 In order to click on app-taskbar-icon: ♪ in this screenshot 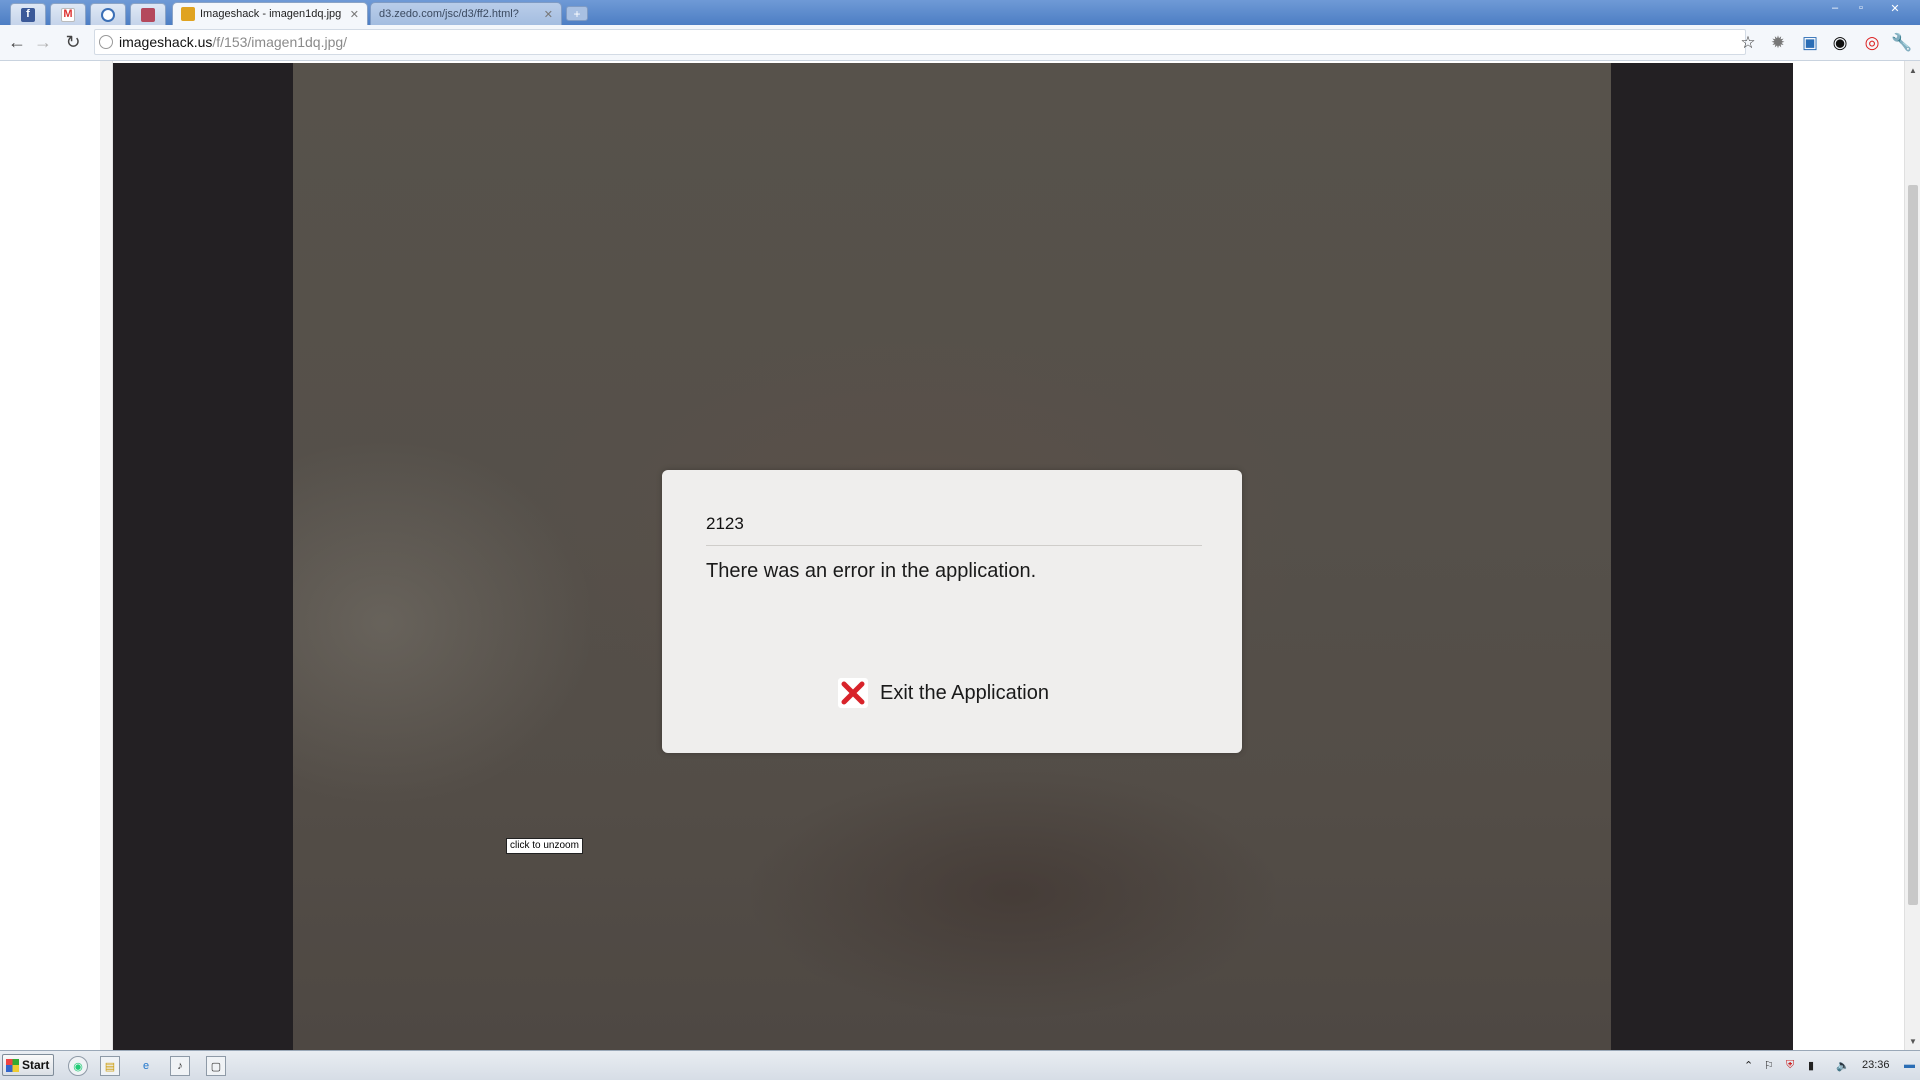, I will do `click(180, 1066)`.